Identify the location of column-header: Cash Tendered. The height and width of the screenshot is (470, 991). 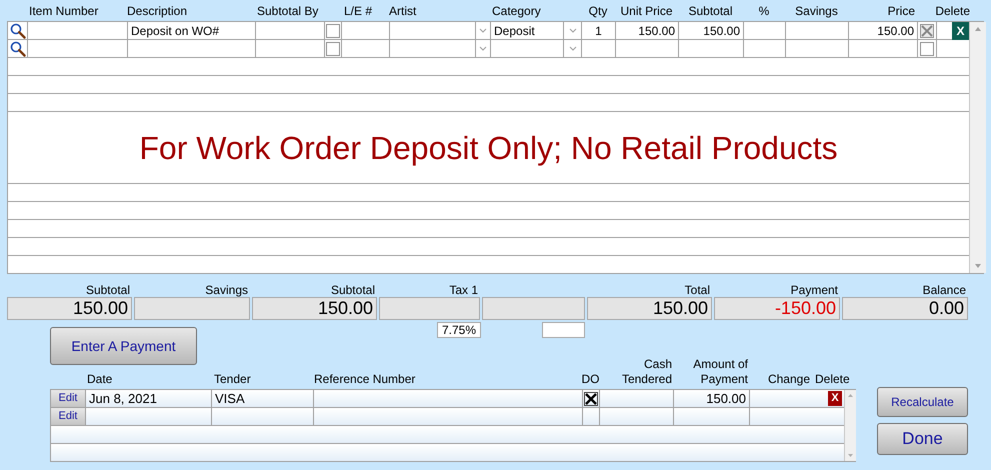
(646, 372).